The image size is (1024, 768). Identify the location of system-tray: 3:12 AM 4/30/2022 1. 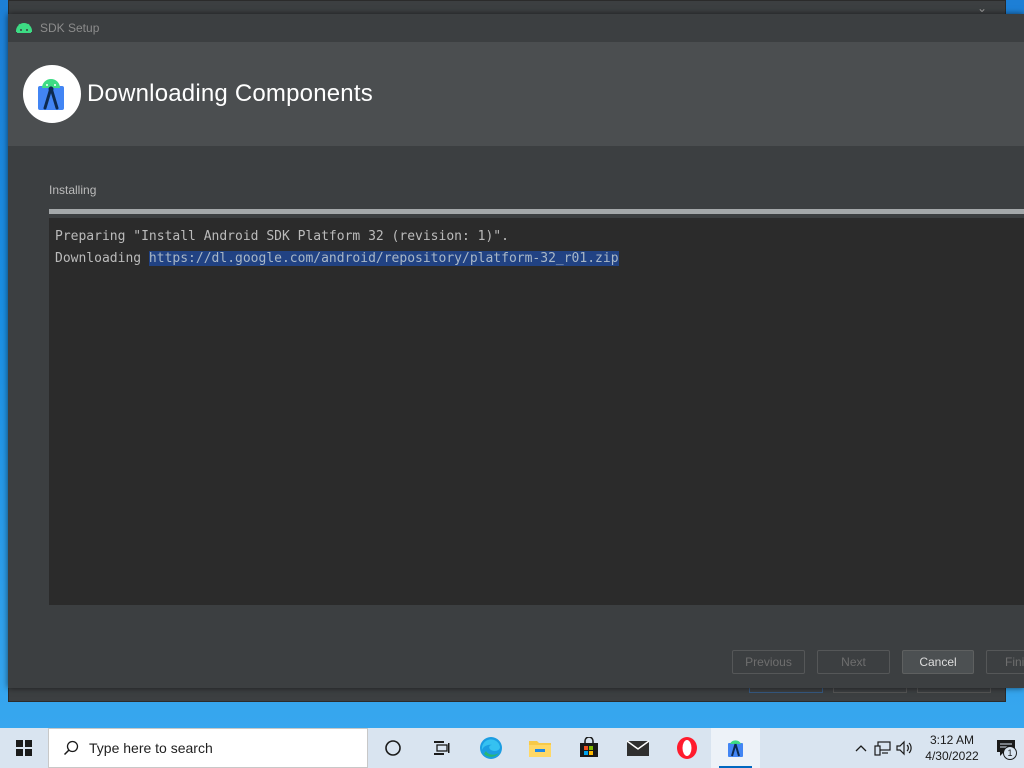
(937, 748).